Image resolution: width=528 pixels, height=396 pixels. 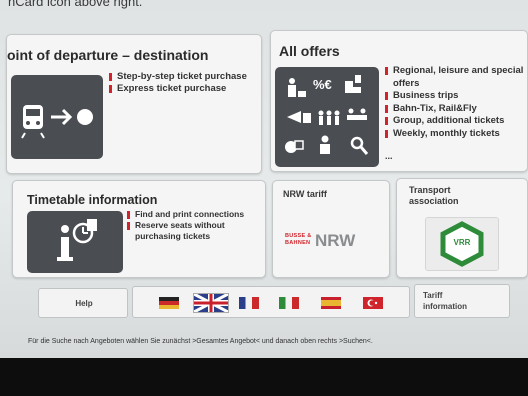 What do you see at coordinates (320, 240) in the screenshot?
I see `busse-bahnen-nrw-logo: BUSSE & BAHNEN NRW` at bounding box center [320, 240].